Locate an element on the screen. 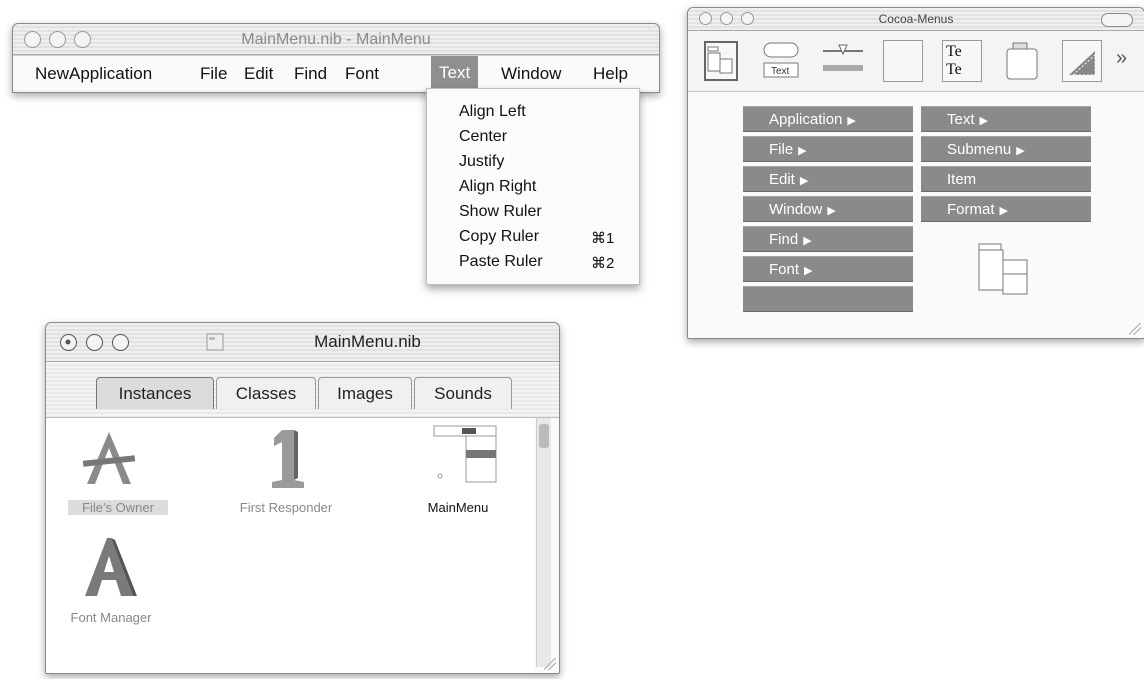 The height and width of the screenshot is (679, 1144). tab-instances: Instances is located at coordinates (155, 393).